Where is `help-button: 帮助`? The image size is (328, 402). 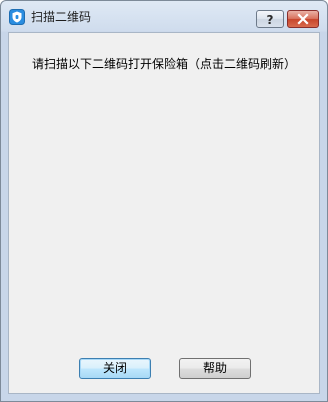 help-button: 帮助 is located at coordinates (215, 368).